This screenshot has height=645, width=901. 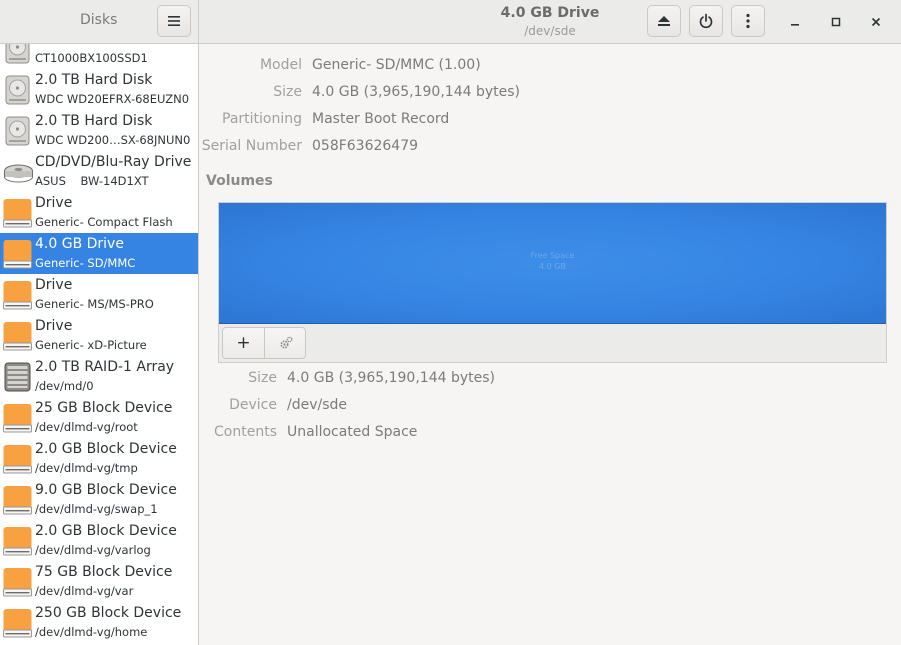 What do you see at coordinates (253, 405) in the screenshot?
I see `volume-device-label: Device` at bounding box center [253, 405].